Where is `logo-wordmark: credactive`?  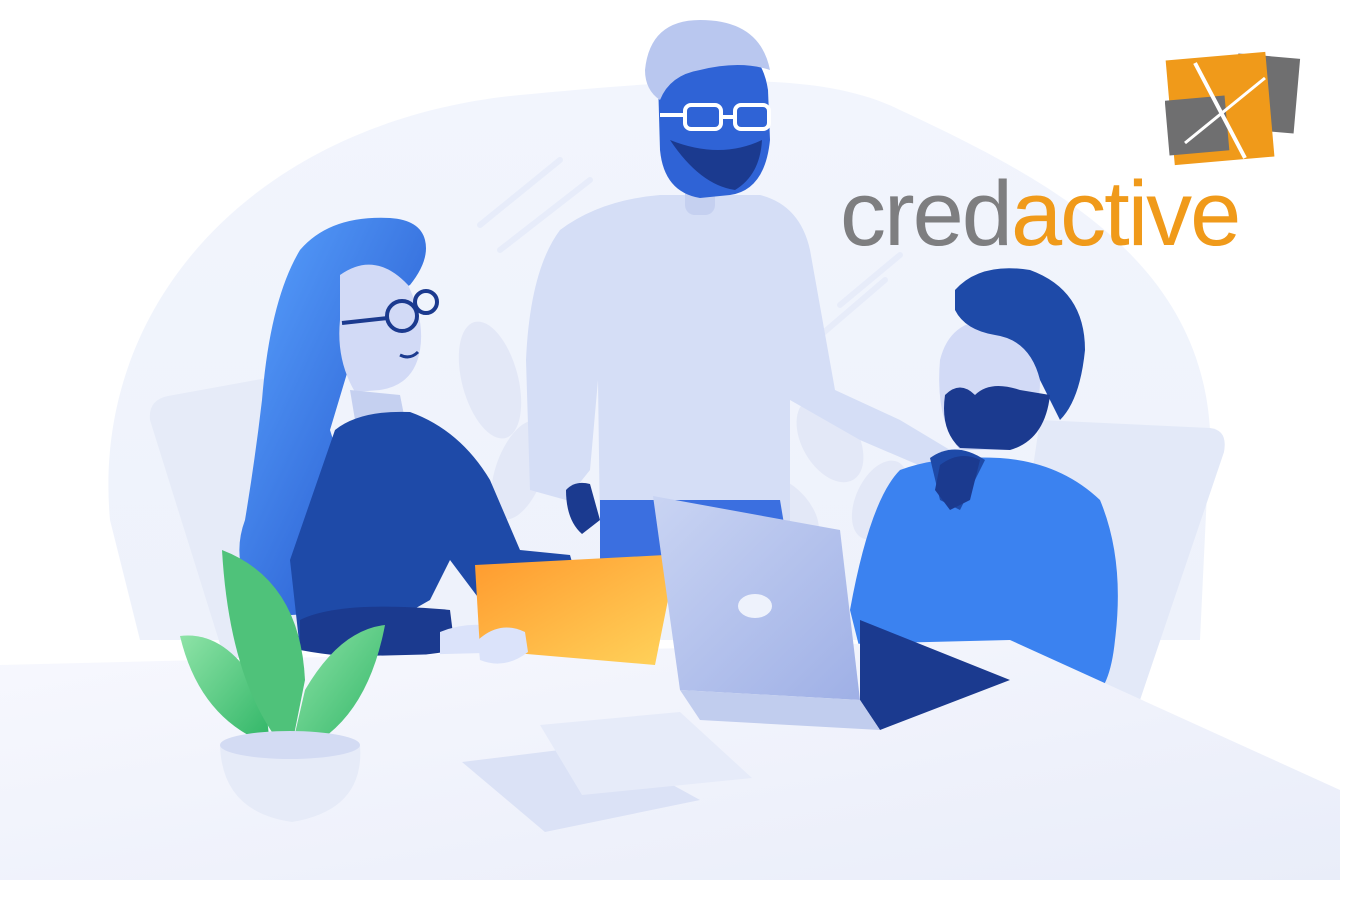
logo-wordmark: credactive is located at coordinates (1040, 214).